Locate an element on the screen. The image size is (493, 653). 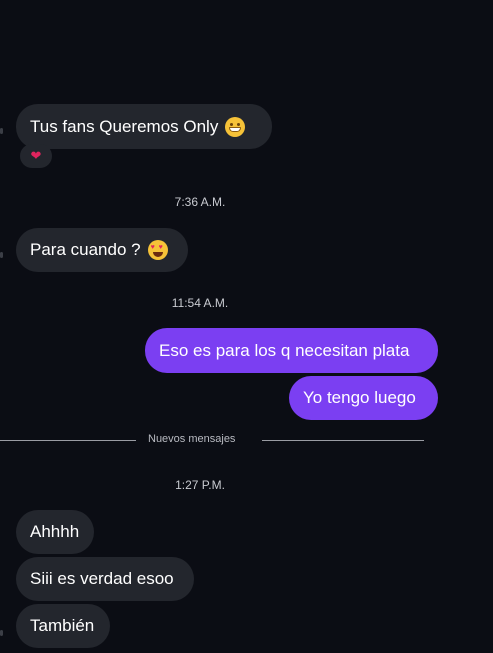
incoming-message-bubble: Para cuando ? ♥ ♥ is located at coordinates (102, 250).